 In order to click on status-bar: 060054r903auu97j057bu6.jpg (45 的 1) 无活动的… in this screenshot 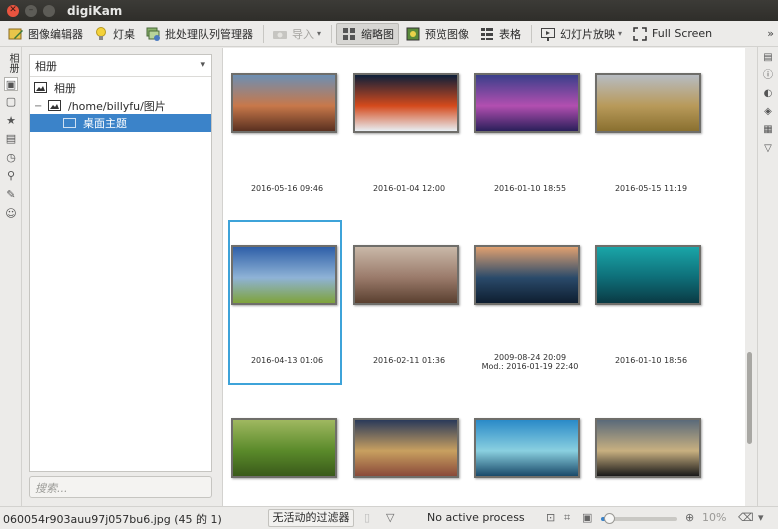, I will do `click(389, 517)`.